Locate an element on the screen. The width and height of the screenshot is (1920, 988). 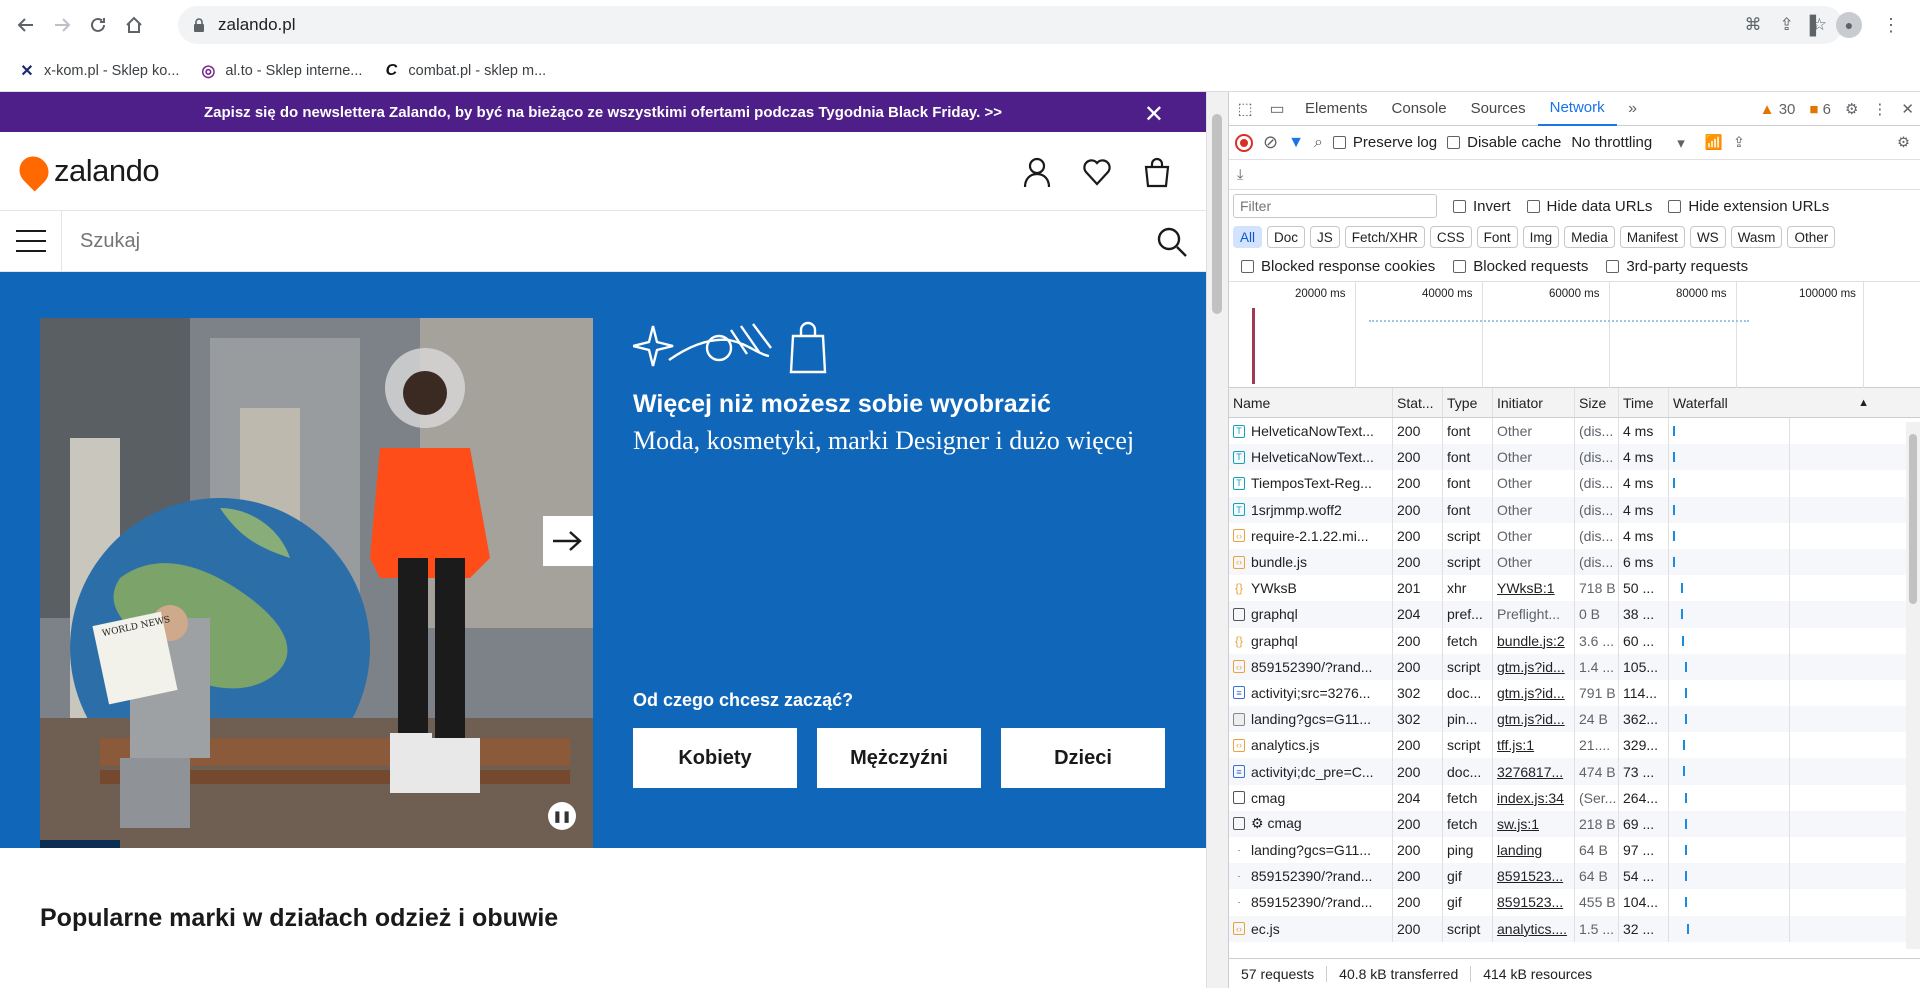
women-button: Kobiety is located at coordinates (715, 758).